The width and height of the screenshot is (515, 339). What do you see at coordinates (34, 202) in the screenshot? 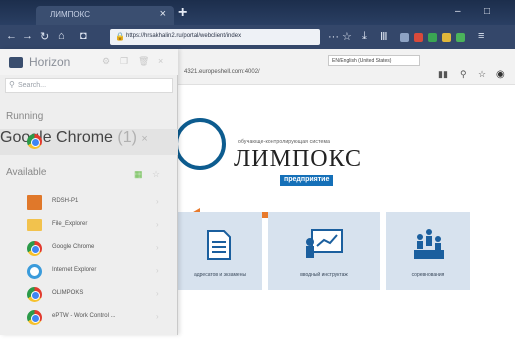
I see `rdp-icon` at bounding box center [34, 202].